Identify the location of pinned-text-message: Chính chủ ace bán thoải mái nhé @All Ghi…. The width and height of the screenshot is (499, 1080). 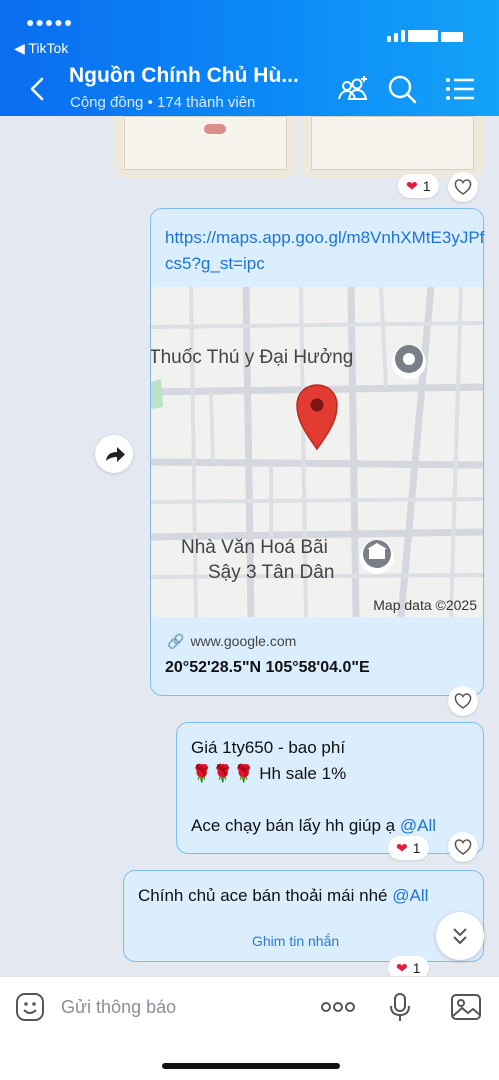
(303, 916).